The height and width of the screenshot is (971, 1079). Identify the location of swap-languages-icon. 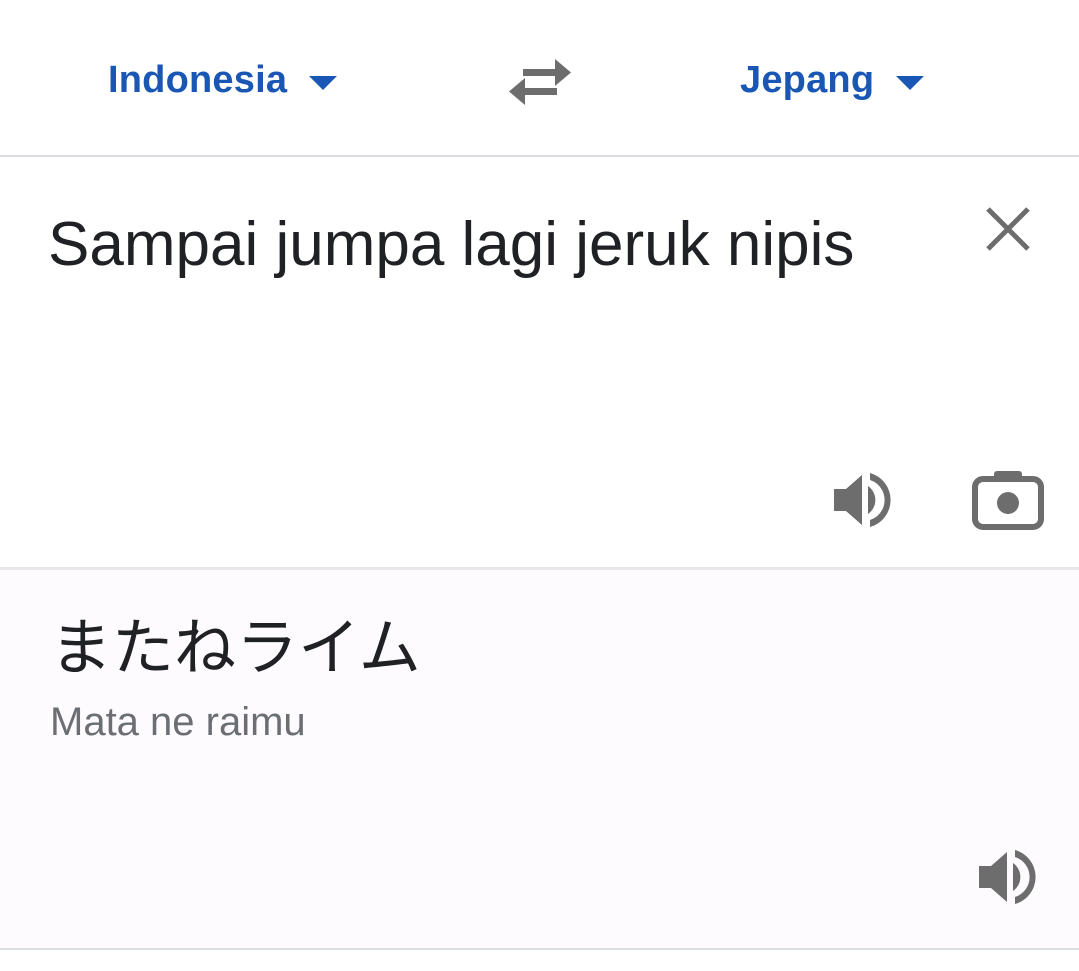
(540, 82).